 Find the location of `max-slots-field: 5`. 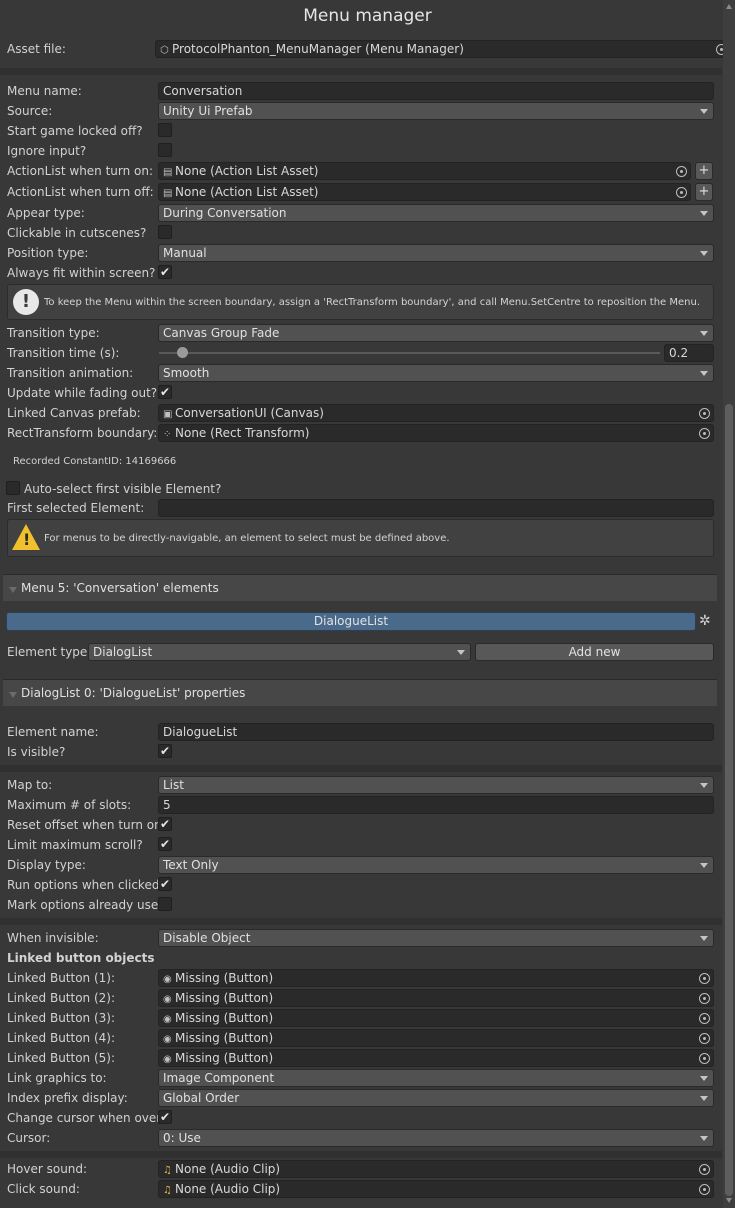

max-slots-field: 5 is located at coordinates (436, 805).